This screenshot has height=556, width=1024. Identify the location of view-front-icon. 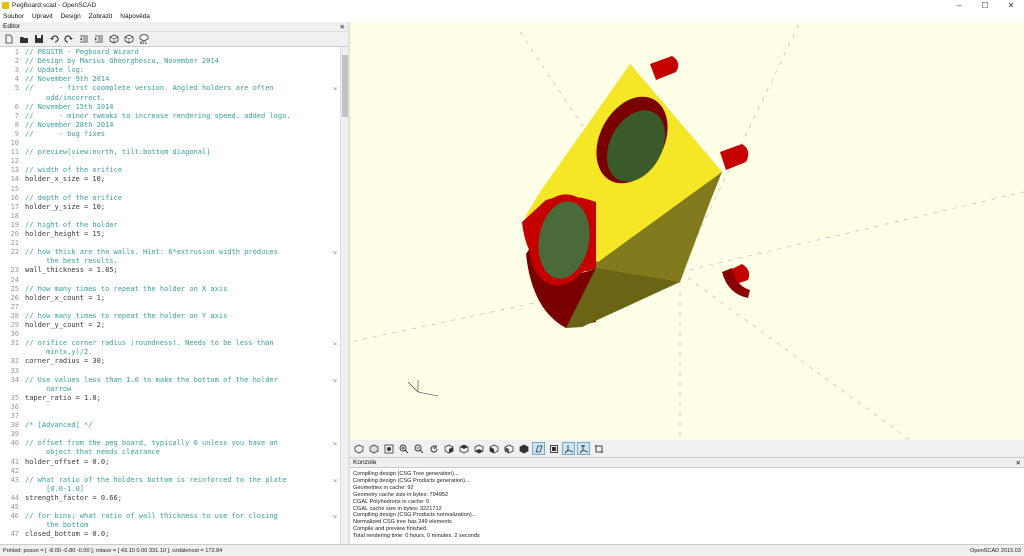
(508, 448).